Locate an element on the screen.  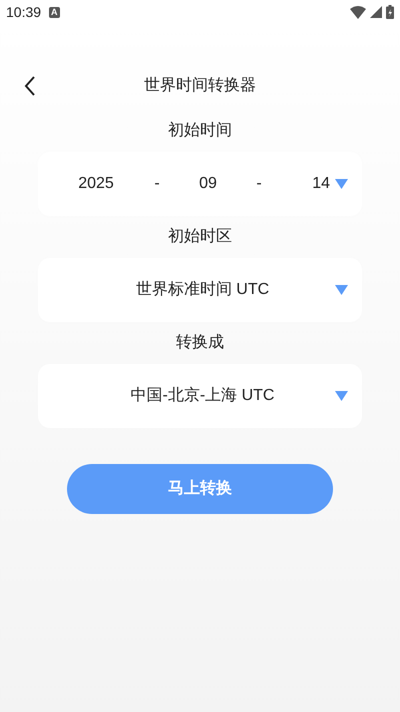
timezone-select: 中国-北京-上海 UTC is located at coordinates (200, 396).